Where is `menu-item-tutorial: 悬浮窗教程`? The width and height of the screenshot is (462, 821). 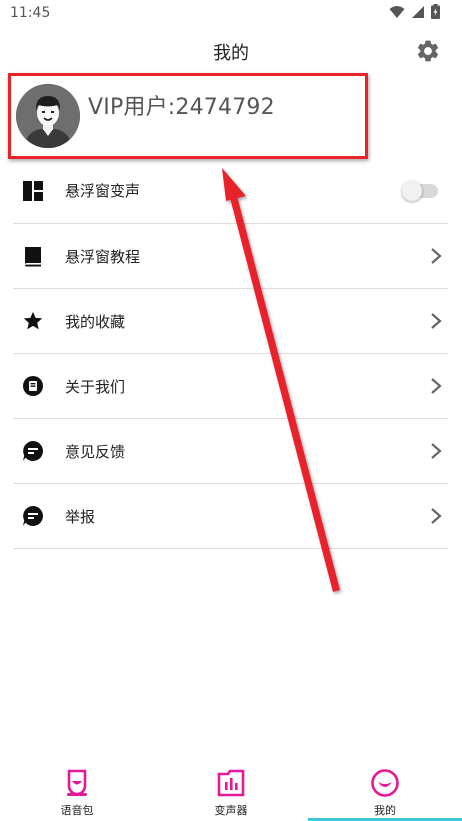 menu-item-tutorial: 悬浮窗教程 is located at coordinates (230, 256).